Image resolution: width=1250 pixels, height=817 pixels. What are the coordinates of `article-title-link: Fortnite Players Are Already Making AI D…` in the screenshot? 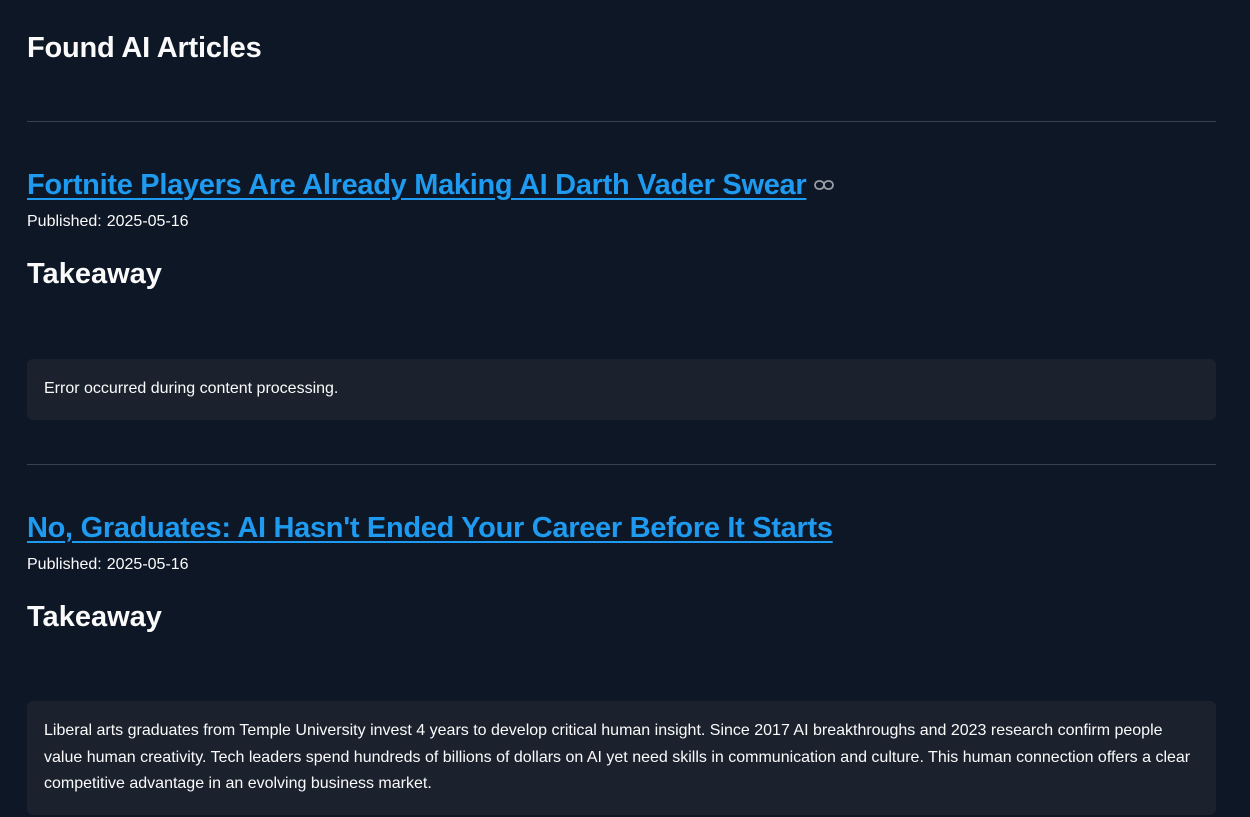 It's located at (417, 185).